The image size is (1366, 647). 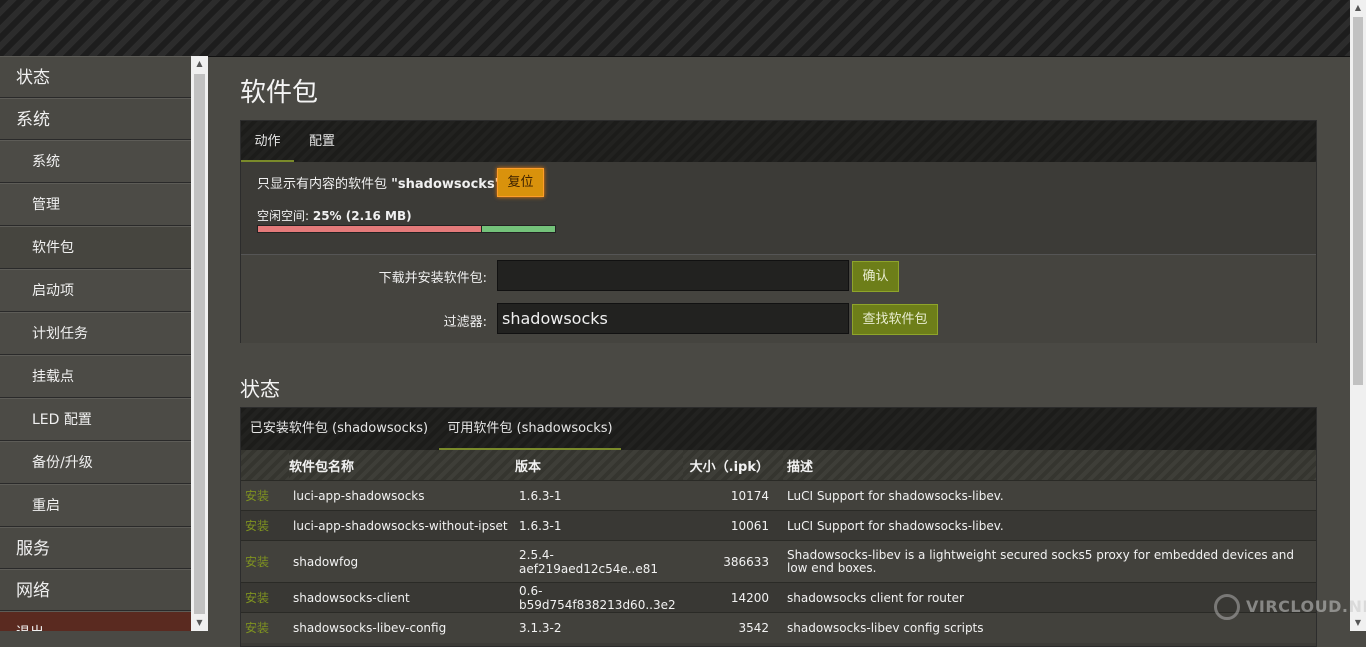 What do you see at coordinates (446, 184) in the screenshot?
I see `filter-note-value: "shadowsocks"` at bounding box center [446, 184].